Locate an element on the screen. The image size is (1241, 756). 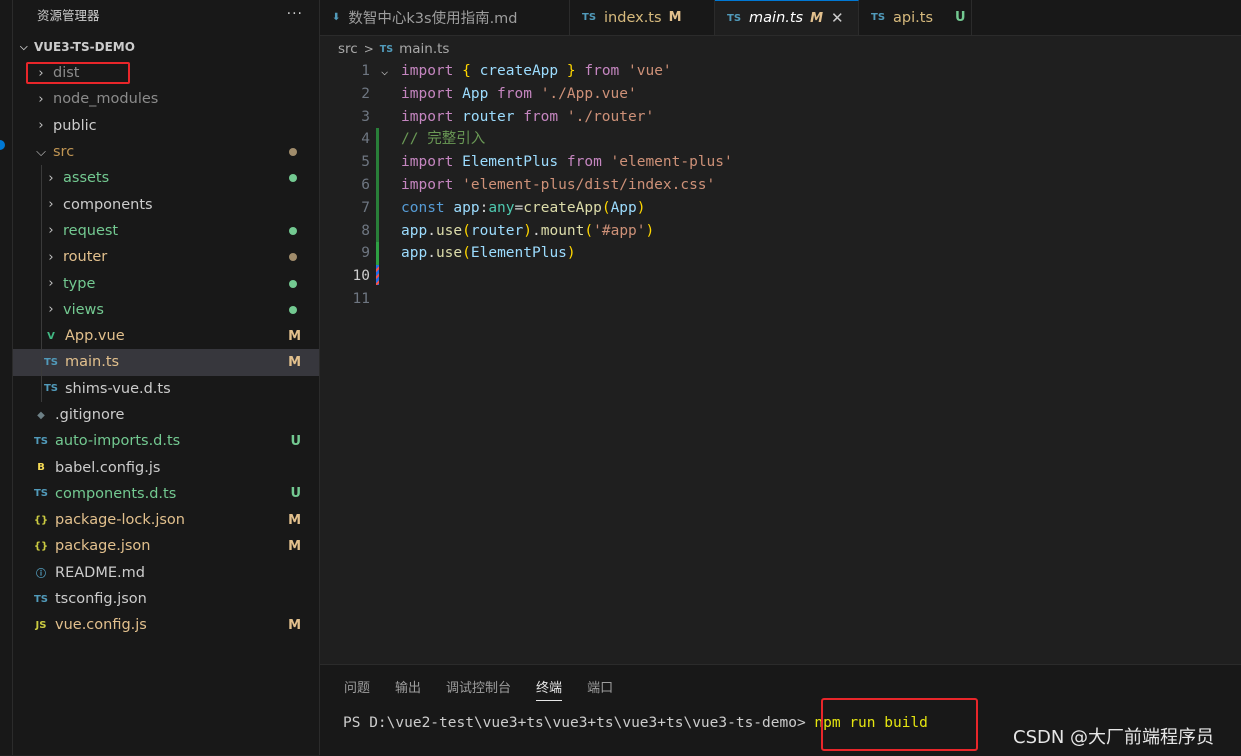
breadcrumb-folder: src is located at coordinates (348, 49).